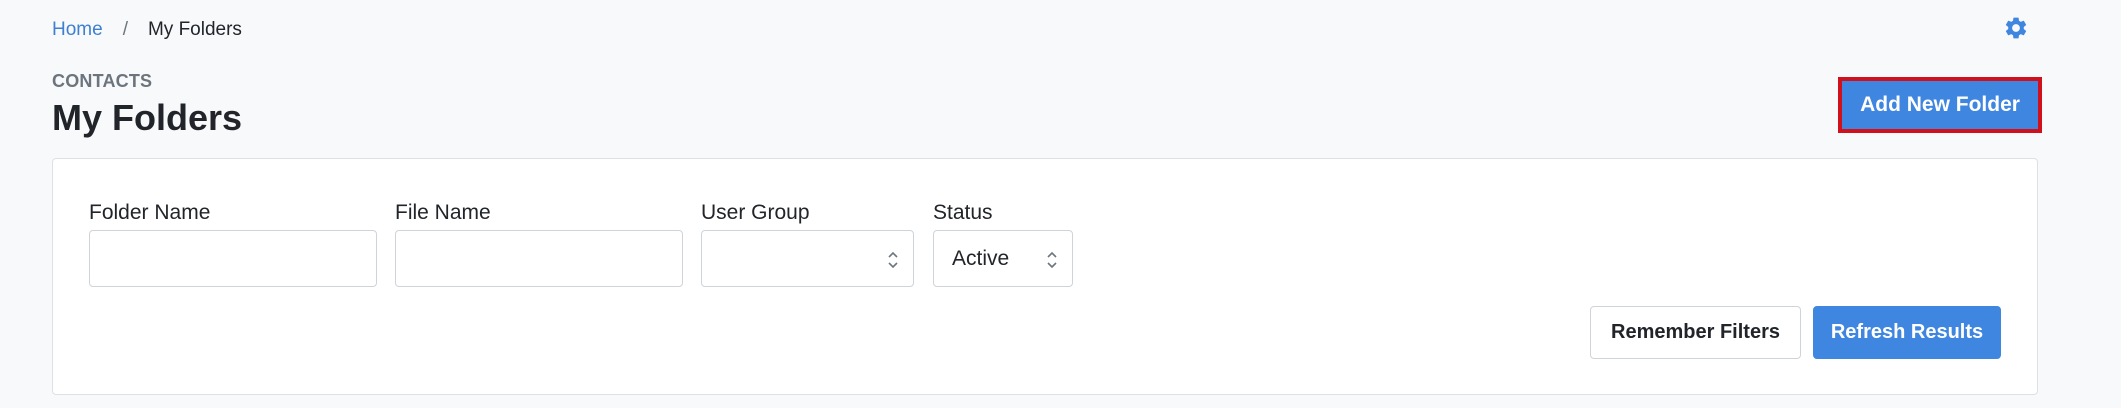 The image size is (2121, 408). I want to click on user-group-select, so click(807, 258).